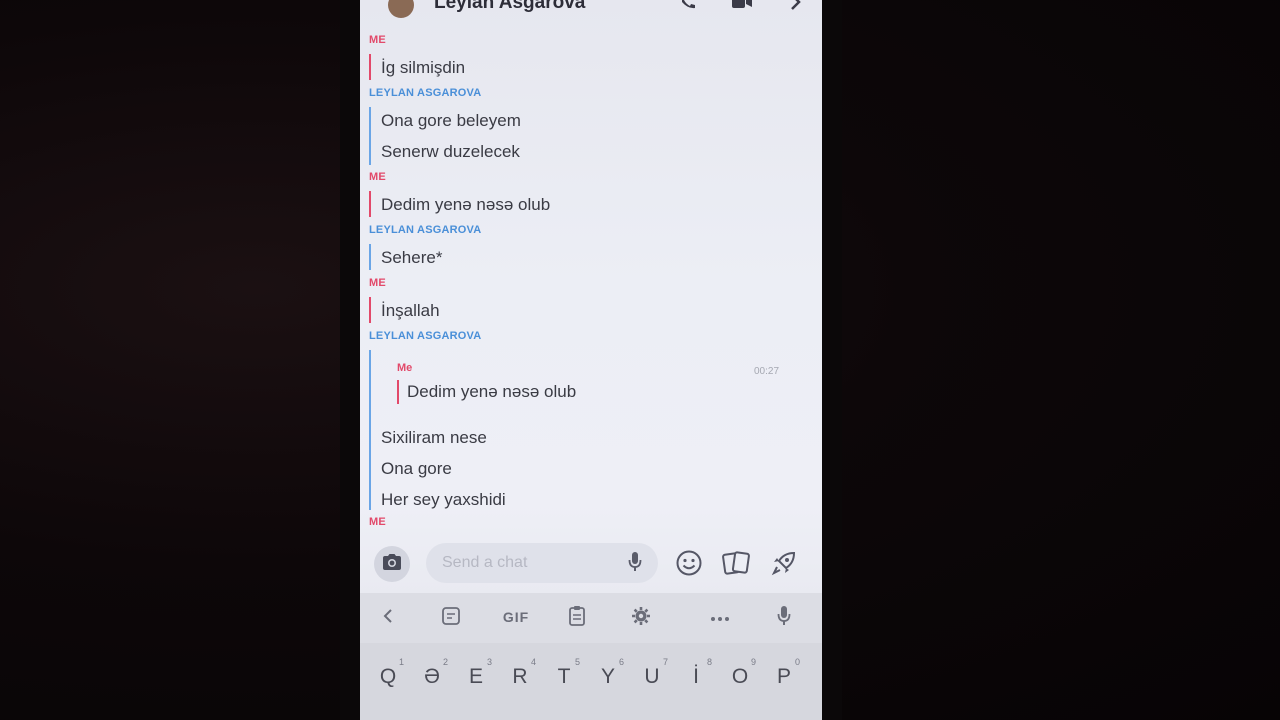 This screenshot has width=1280, height=720. What do you see at coordinates (742, 8) in the screenshot?
I see `video-call-icon` at bounding box center [742, 8].